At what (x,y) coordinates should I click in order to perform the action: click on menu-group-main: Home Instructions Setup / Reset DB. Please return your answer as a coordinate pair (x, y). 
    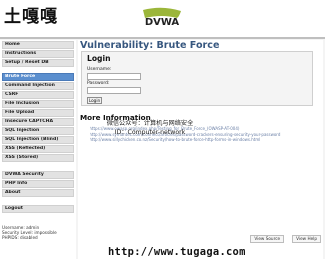
    Looking at the image, I should click on (38, 54).